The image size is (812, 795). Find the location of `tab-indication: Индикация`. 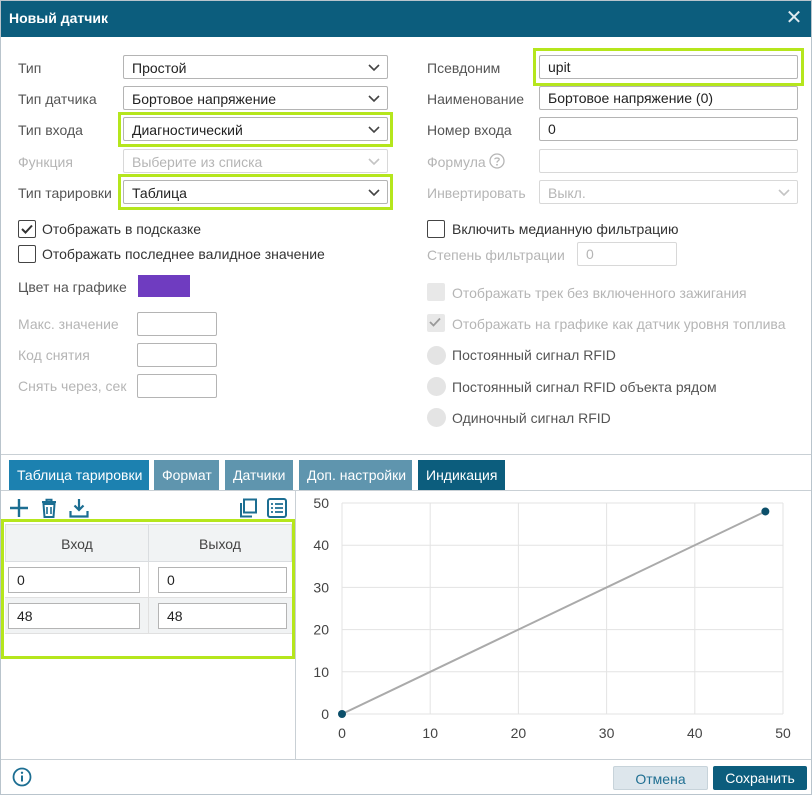

tab-indication: Индикация is located at coordinates (461, 475).